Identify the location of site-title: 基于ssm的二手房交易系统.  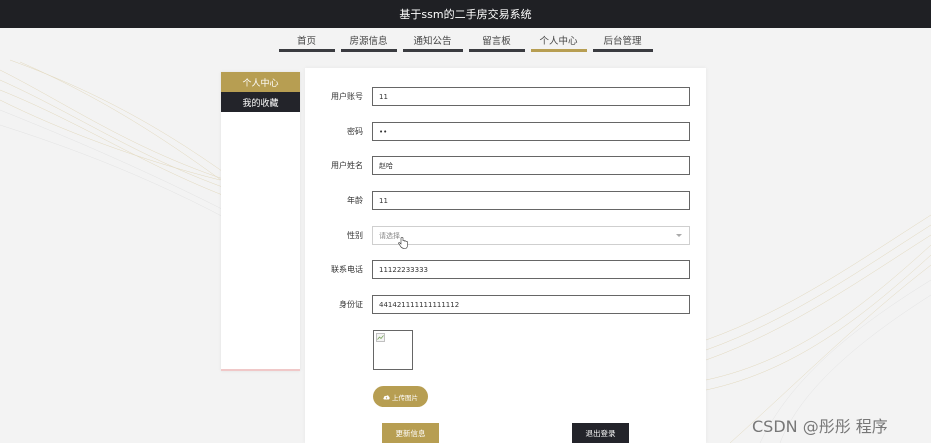
(465, 14).